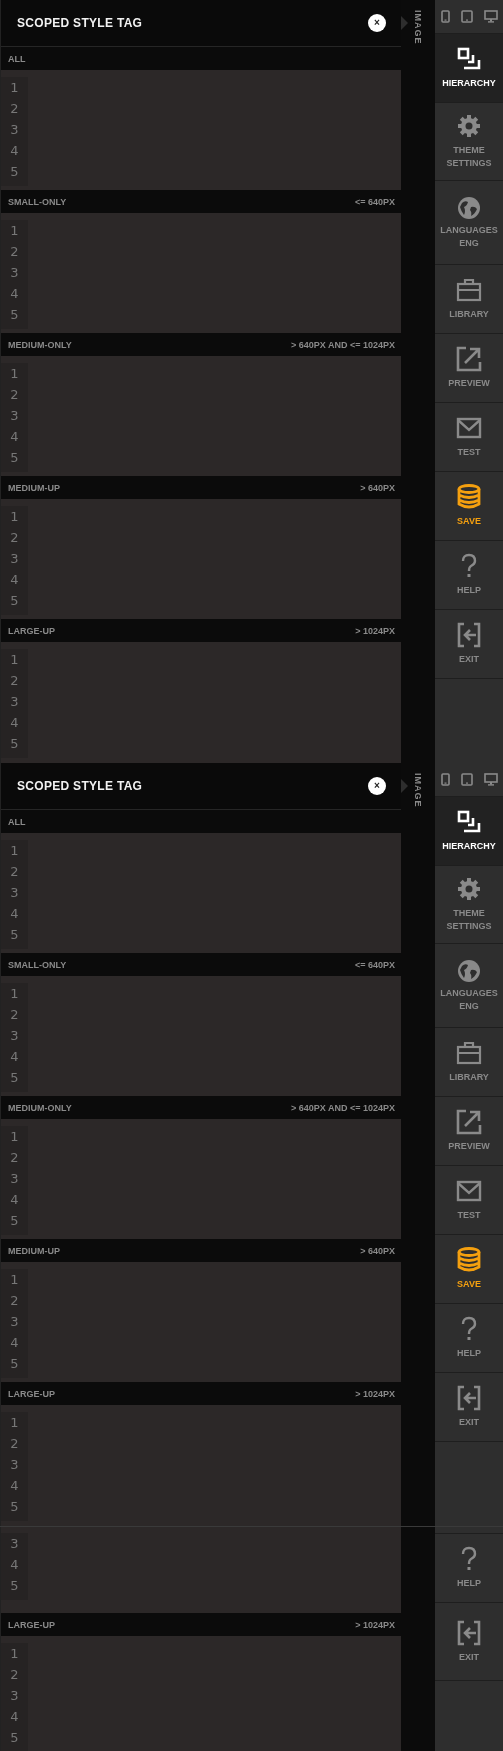 The width and height of the screenshot is (503, 1751). Describe the element at coordinates (377, 1250) in the screenshot. I see `breakpoint-label: > 640PX` at that location.